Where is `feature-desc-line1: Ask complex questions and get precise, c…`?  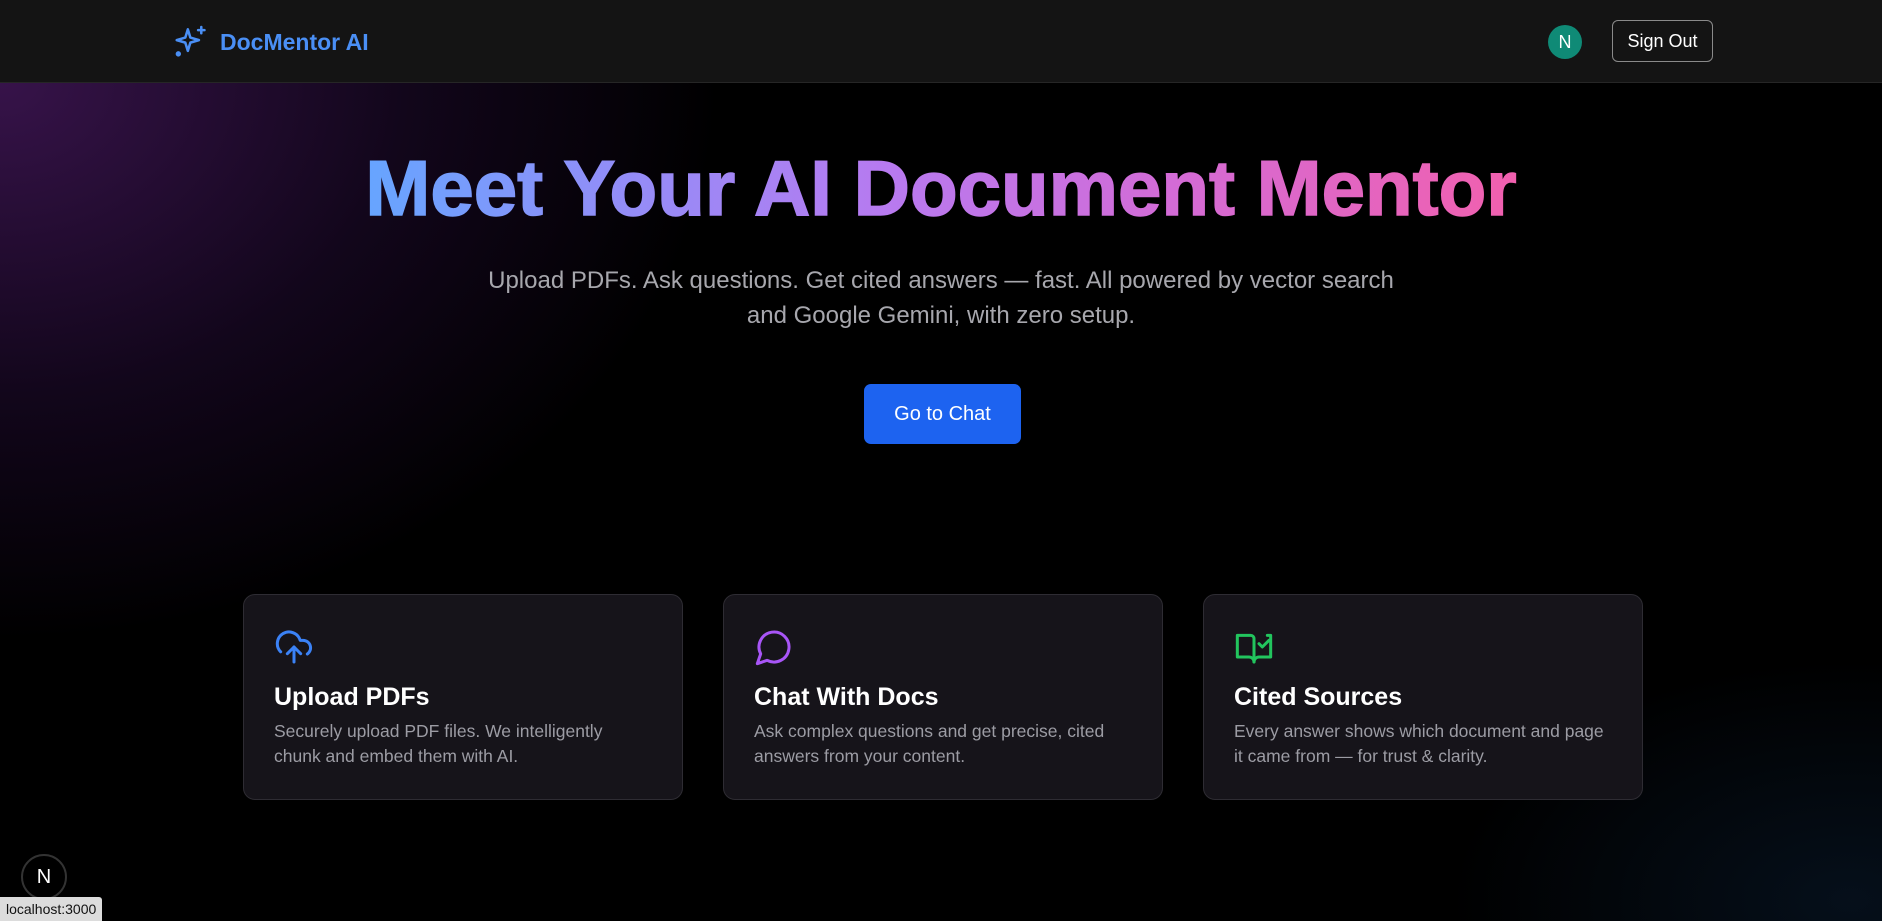 feature-desc-line1: Ask complex questions and get precise, c… is located at coordinates (929, 731).